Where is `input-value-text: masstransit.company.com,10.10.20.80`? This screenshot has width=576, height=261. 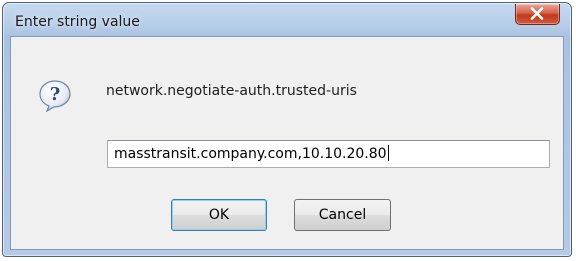 input-value-text: masstransit.company.com,10.10.20.80 is located at coordinates (250, 154).